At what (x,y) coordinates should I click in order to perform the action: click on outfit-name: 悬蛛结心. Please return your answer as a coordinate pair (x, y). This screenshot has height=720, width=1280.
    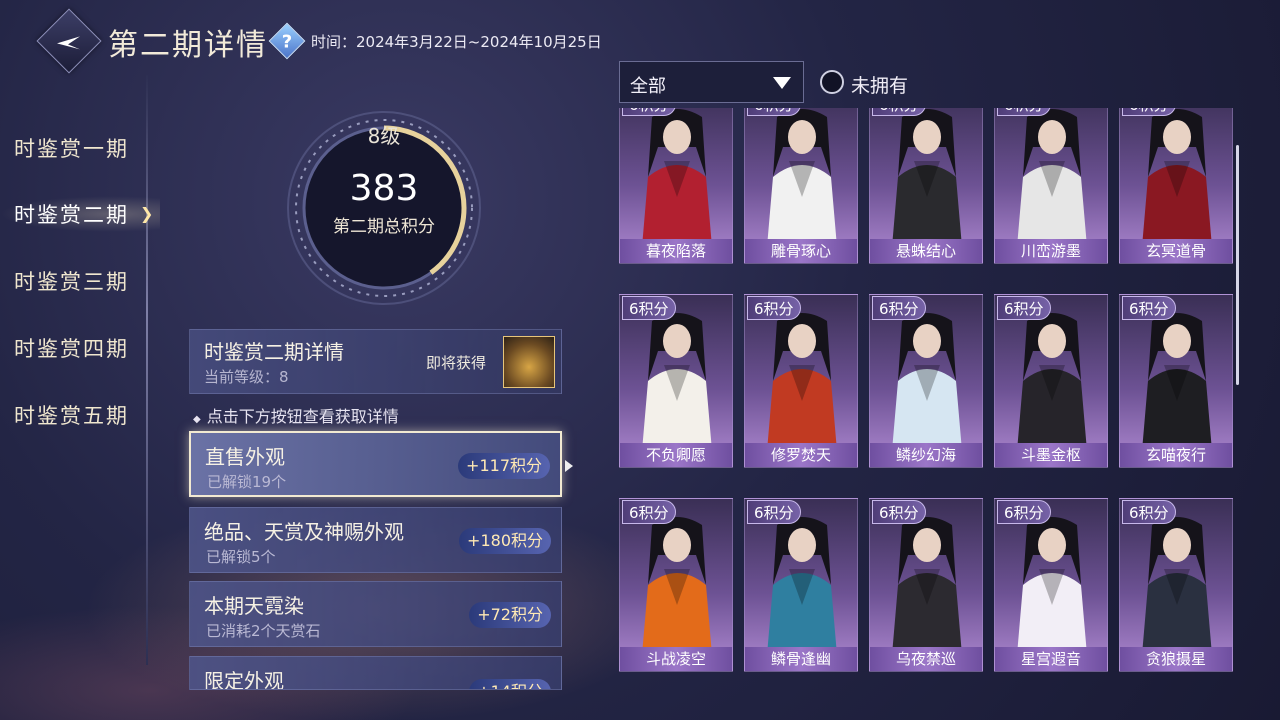
    Looking at the image, I should click on (926, 251).